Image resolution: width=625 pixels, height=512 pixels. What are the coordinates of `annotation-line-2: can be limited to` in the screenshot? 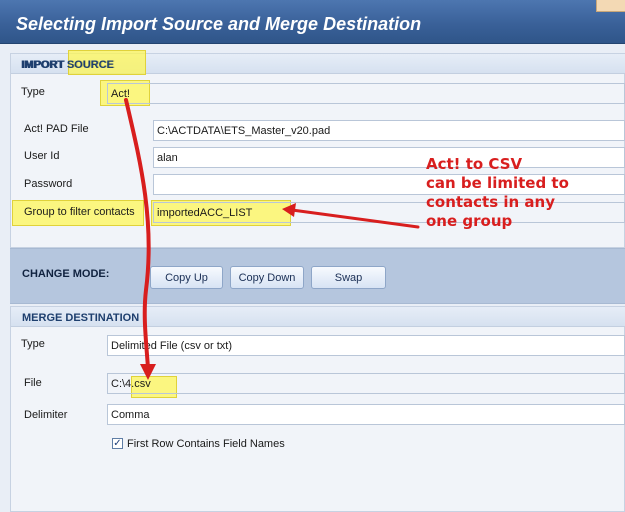 It's located at (497, 183).